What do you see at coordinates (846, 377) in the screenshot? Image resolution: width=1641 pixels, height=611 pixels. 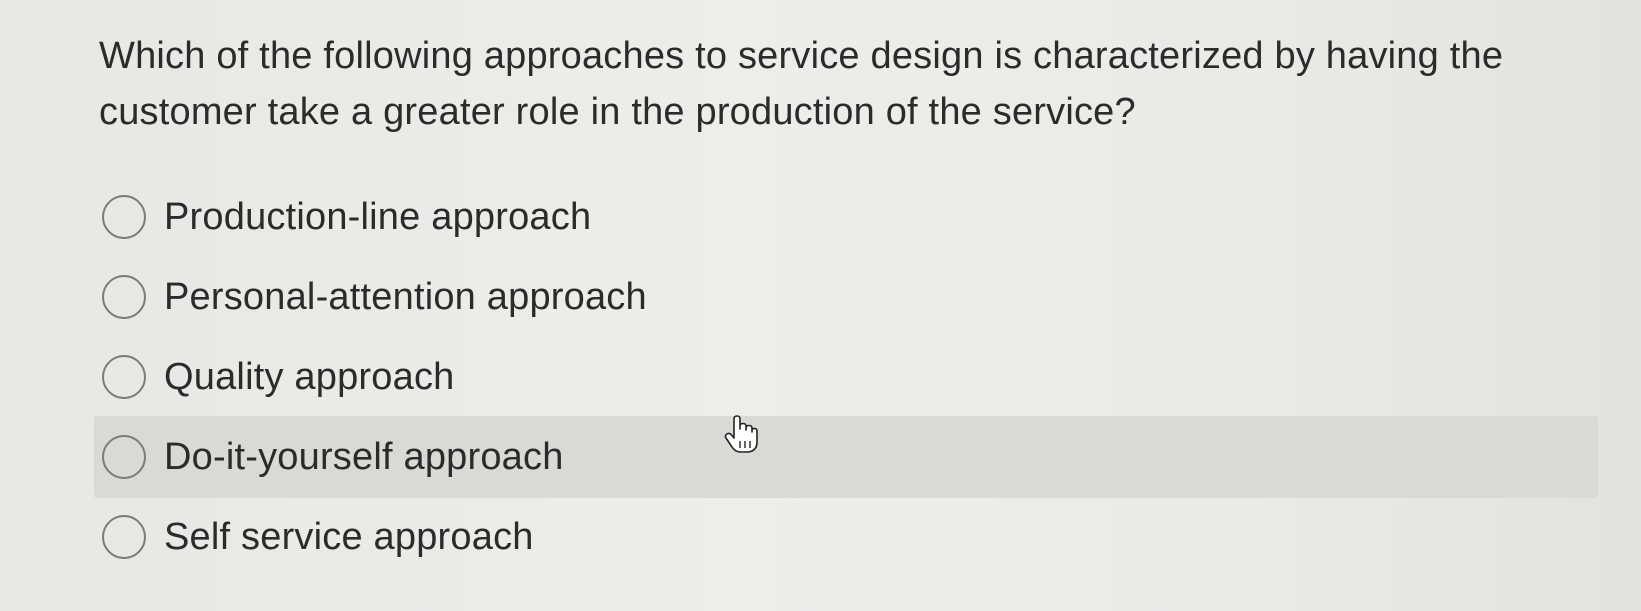 I see `option-quality: Quality approach` at bounding box center [846, 377].